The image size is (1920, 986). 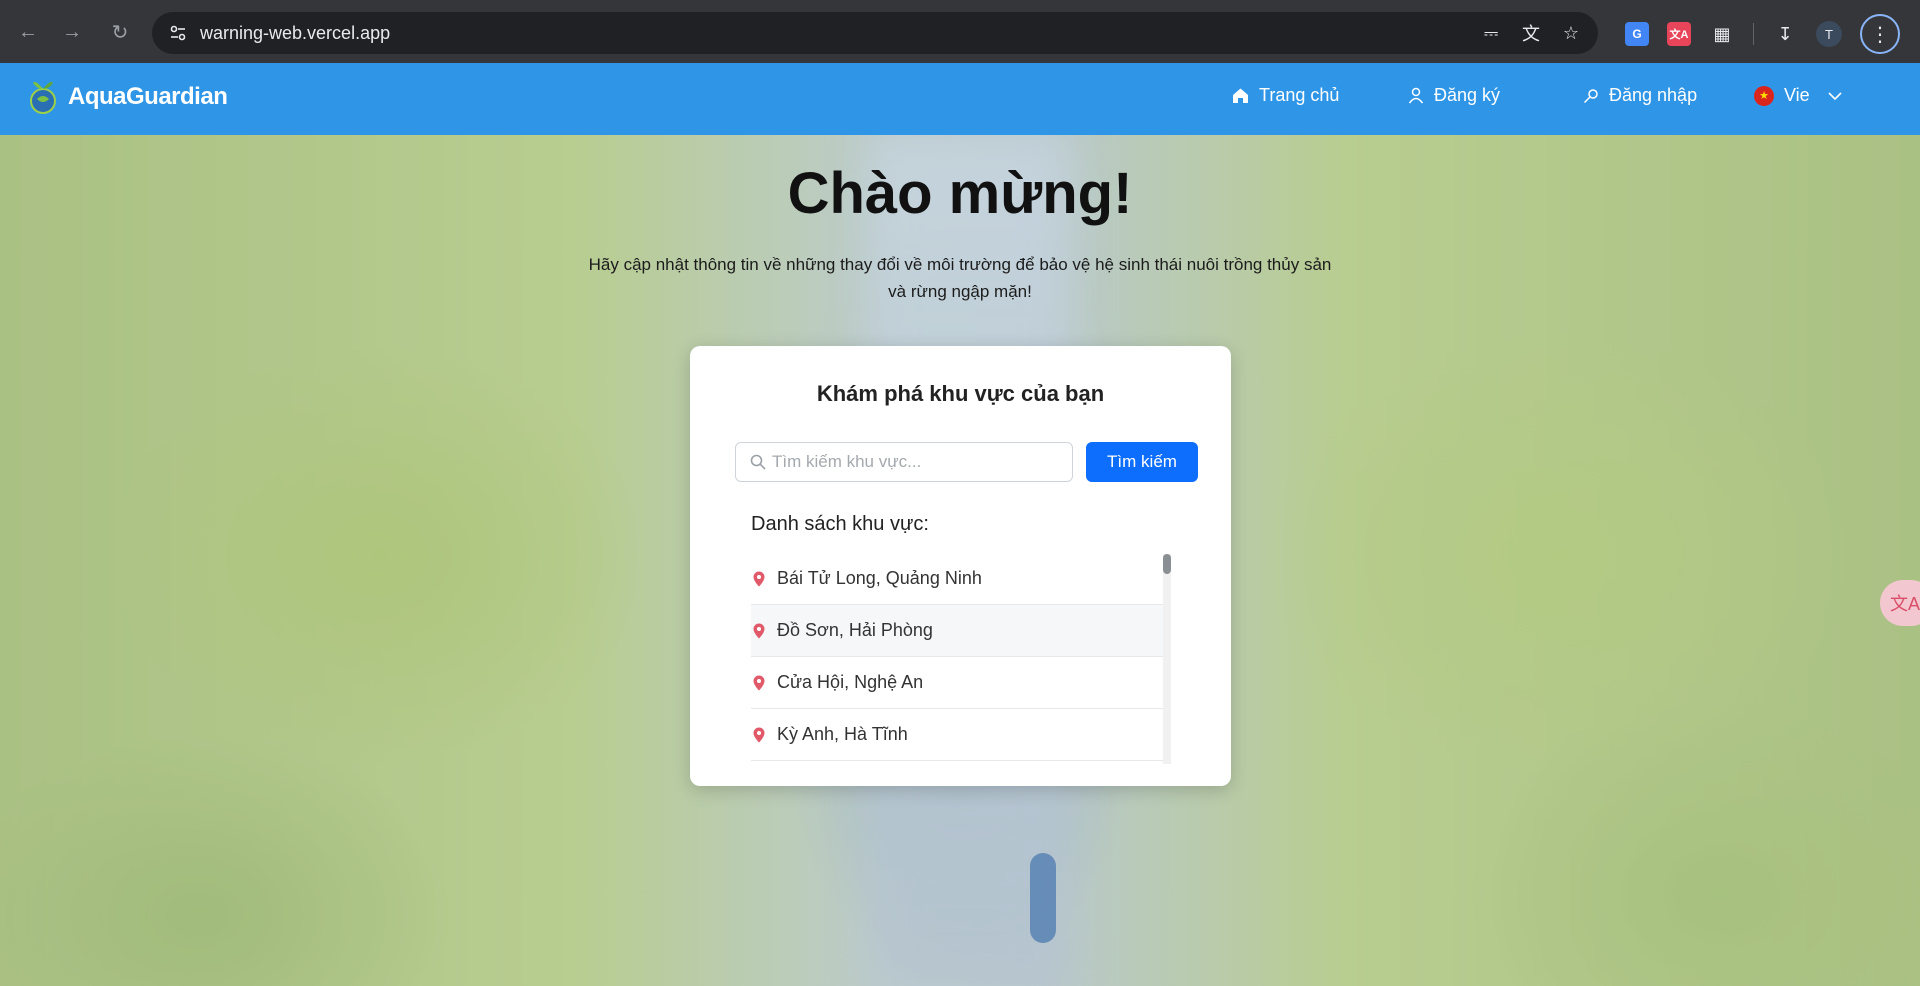 I want to click on area-item-bai-tu-long: Bái Tử Long, Quảng Ninh, so click(x=959, y=579).